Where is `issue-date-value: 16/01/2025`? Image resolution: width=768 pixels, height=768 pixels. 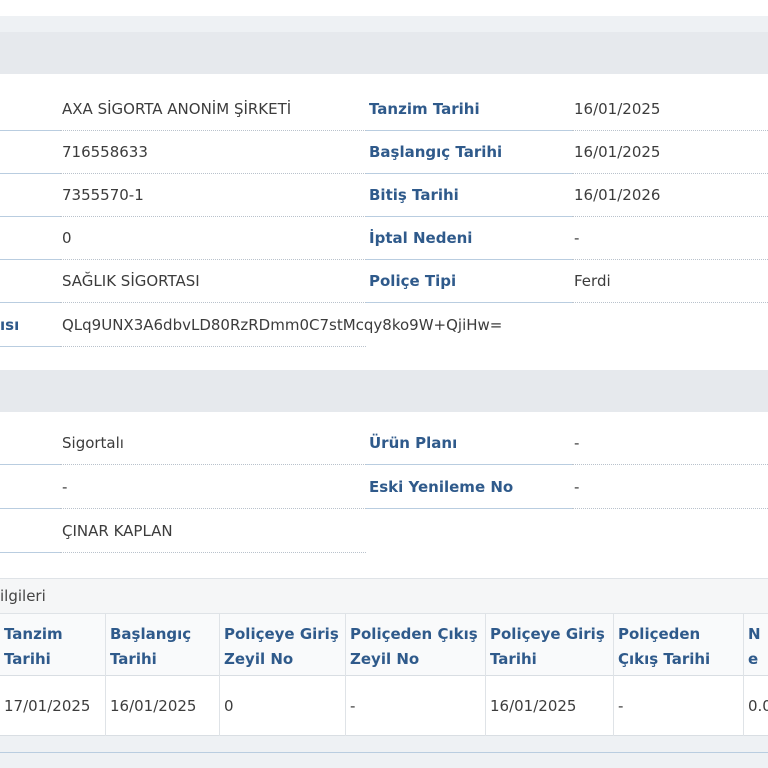
issue-date-value: 16/01/2025 is located at coordinates (670, 109).